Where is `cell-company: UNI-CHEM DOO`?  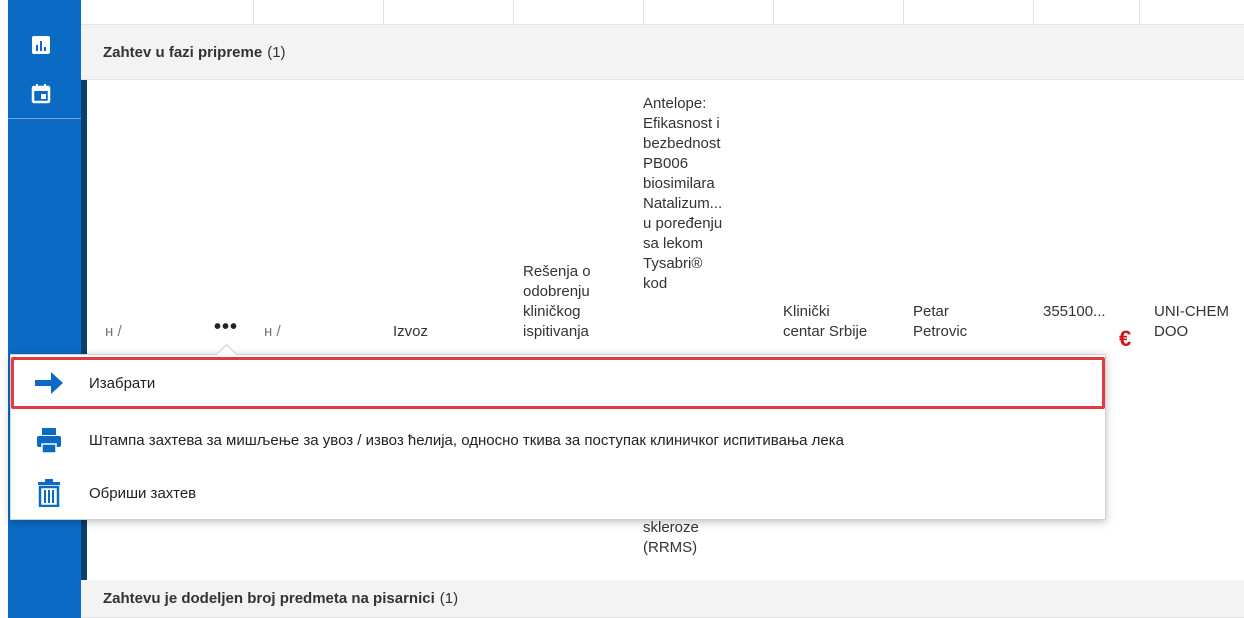
cell-company: UNI-CHEM DOO is located at coordinates (1191, 321).